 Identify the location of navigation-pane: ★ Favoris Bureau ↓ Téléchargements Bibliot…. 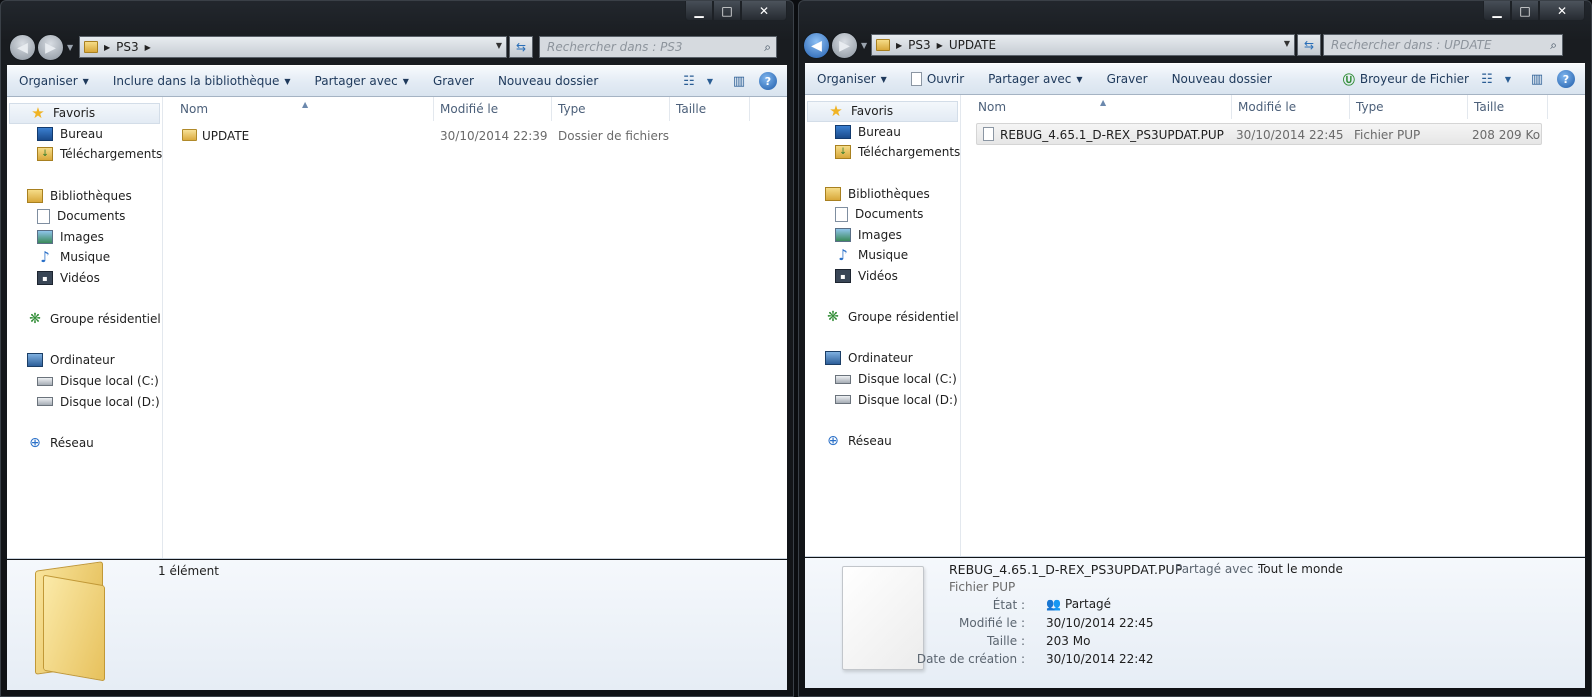
(883, 325).